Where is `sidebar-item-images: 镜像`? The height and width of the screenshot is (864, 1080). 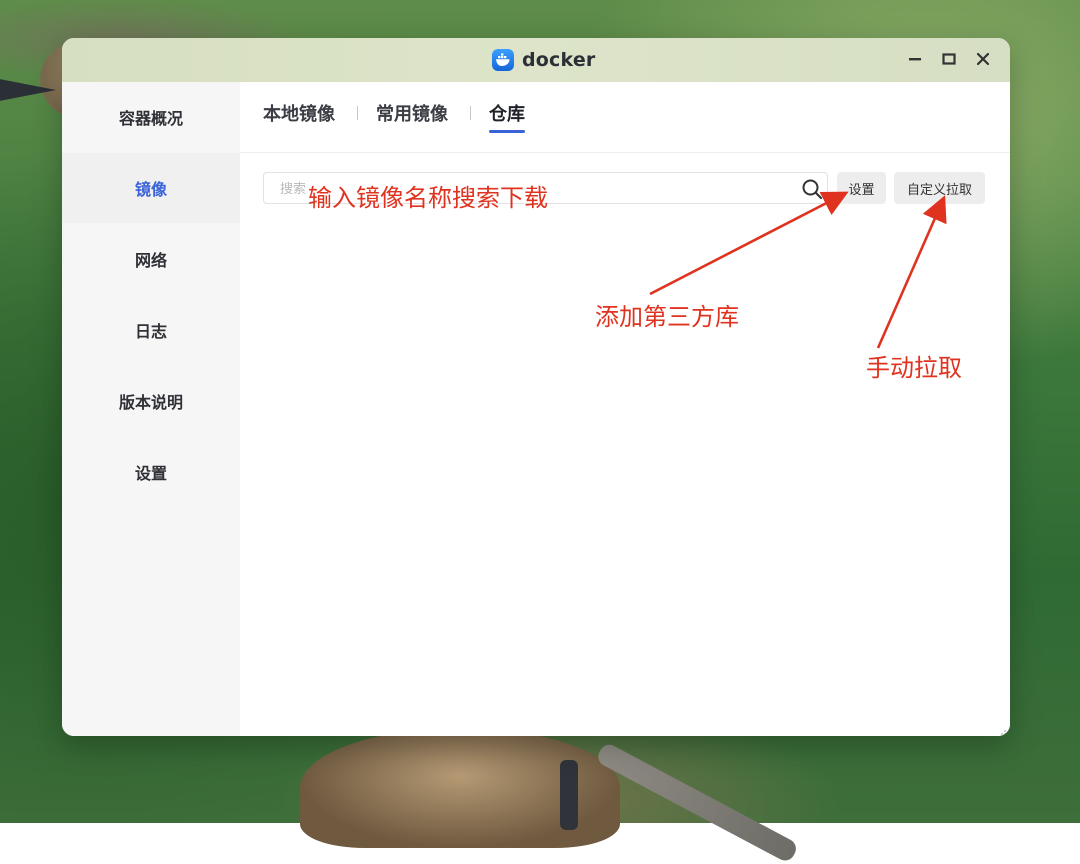 sidebar-item-images: 镜像 is located at coordinates (151, 188).